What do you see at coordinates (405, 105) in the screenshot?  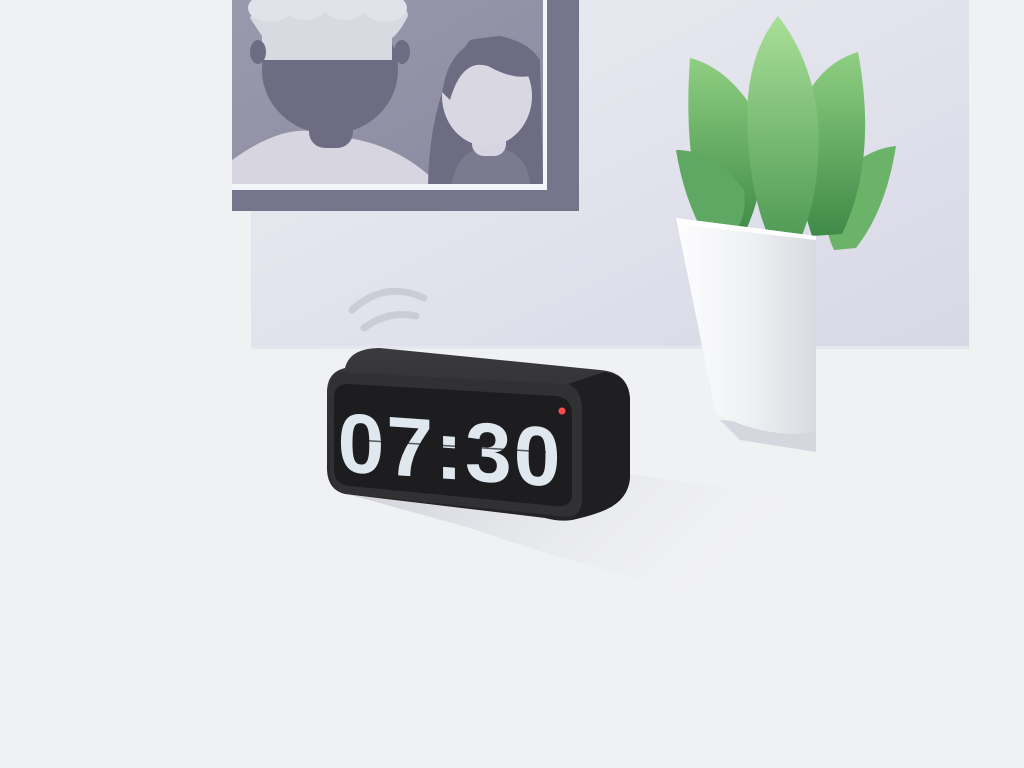 I see `picture-frame` at bounding box center [405, 105].